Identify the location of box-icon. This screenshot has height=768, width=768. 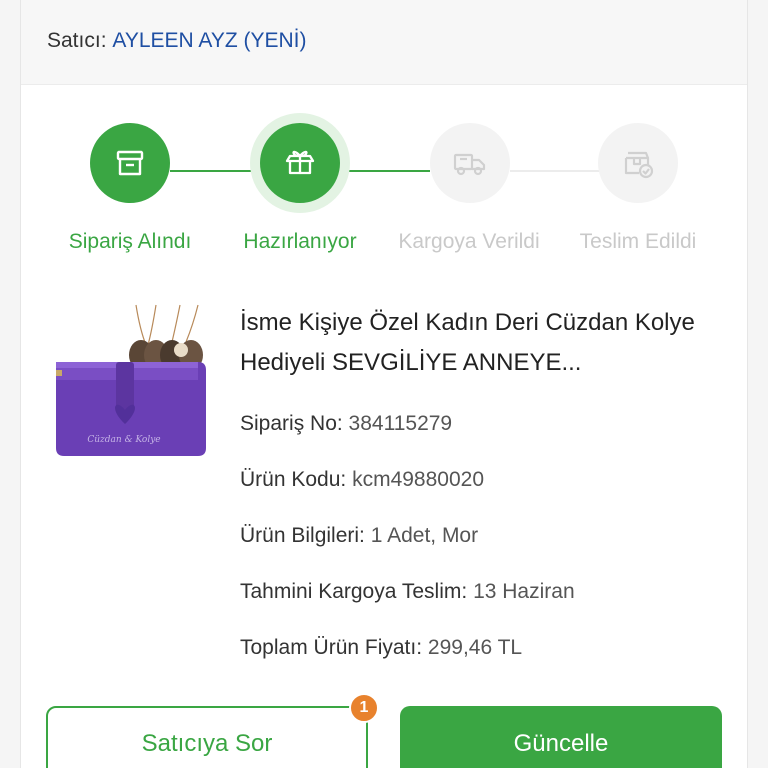
(130, 163).